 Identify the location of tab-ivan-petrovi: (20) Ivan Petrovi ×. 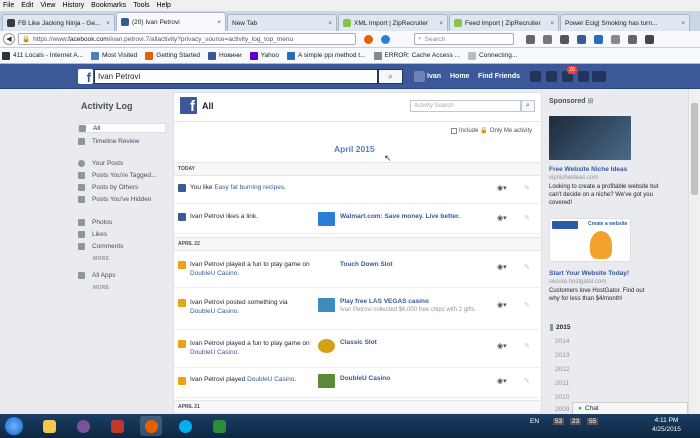
(171, 21).